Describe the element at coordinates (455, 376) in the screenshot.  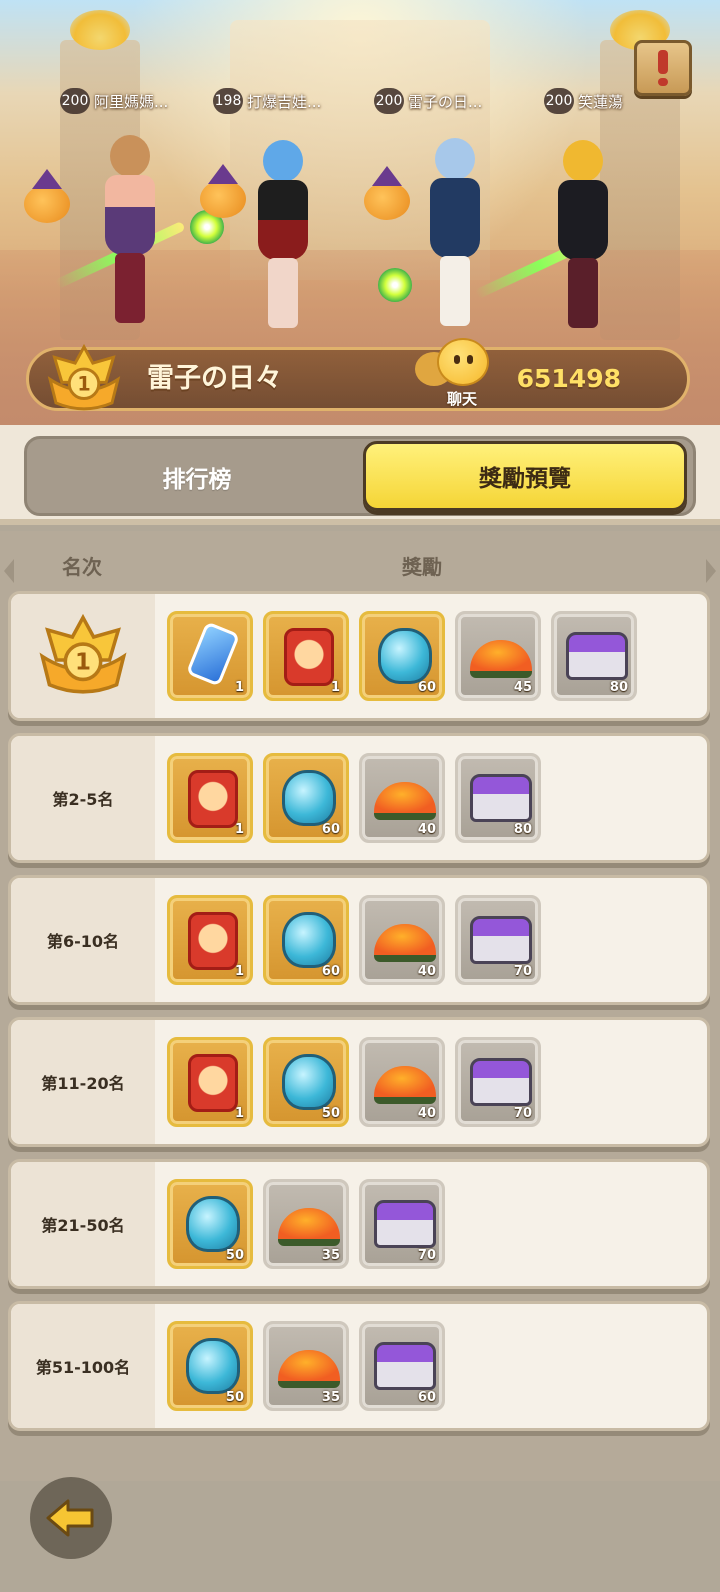
I see `chat-button: 聊天` at that location.